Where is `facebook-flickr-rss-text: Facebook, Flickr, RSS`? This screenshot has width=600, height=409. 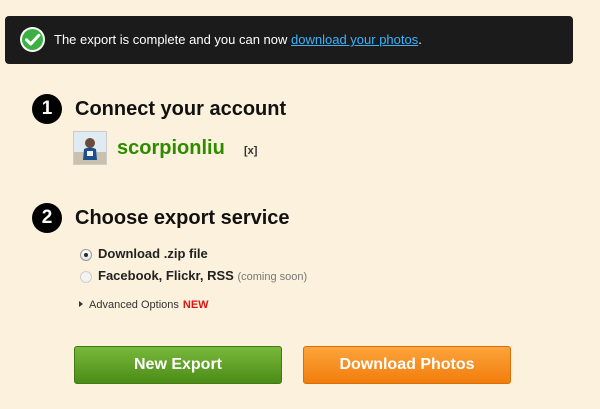
facebook-flickr-rss-text: Facebook, Flickr, RSS is located at coordinates (166, 275).